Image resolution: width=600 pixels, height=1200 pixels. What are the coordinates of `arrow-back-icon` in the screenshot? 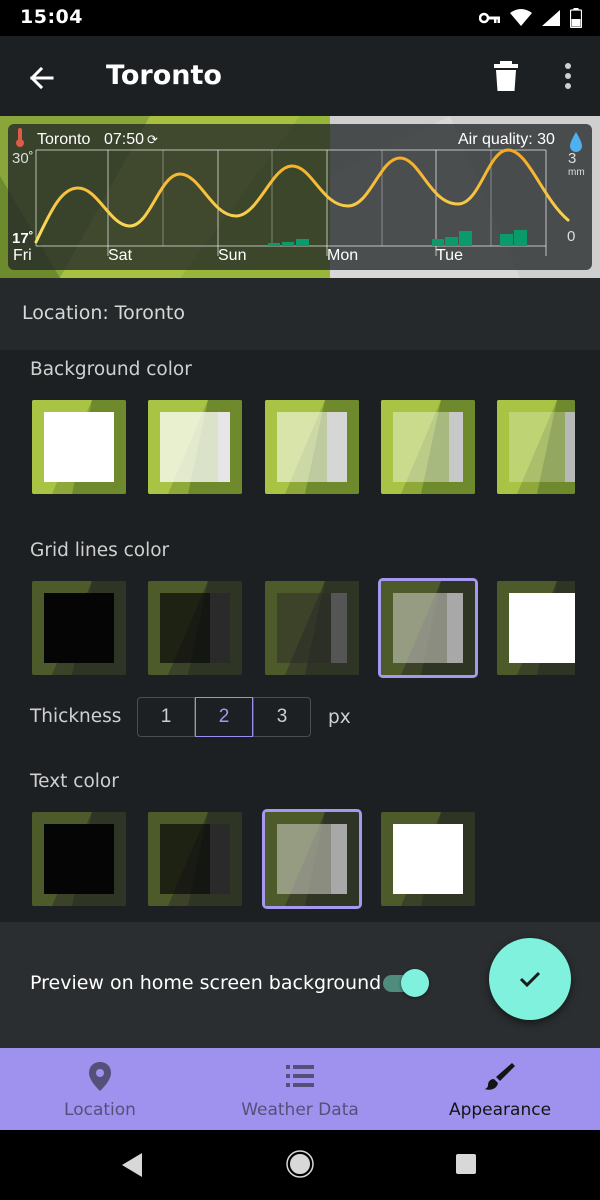 It's located at (42, 78).